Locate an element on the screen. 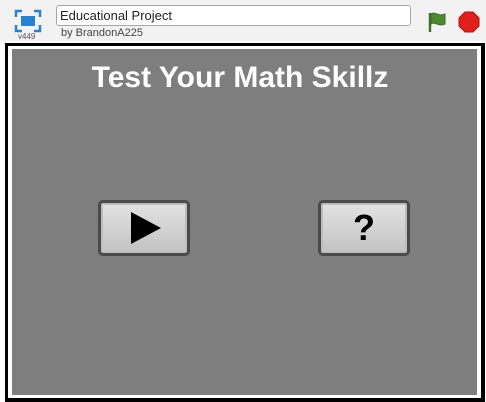 This screenshot has width=486, height=402. play-triangle-icon is located at coordinates (146, 228).